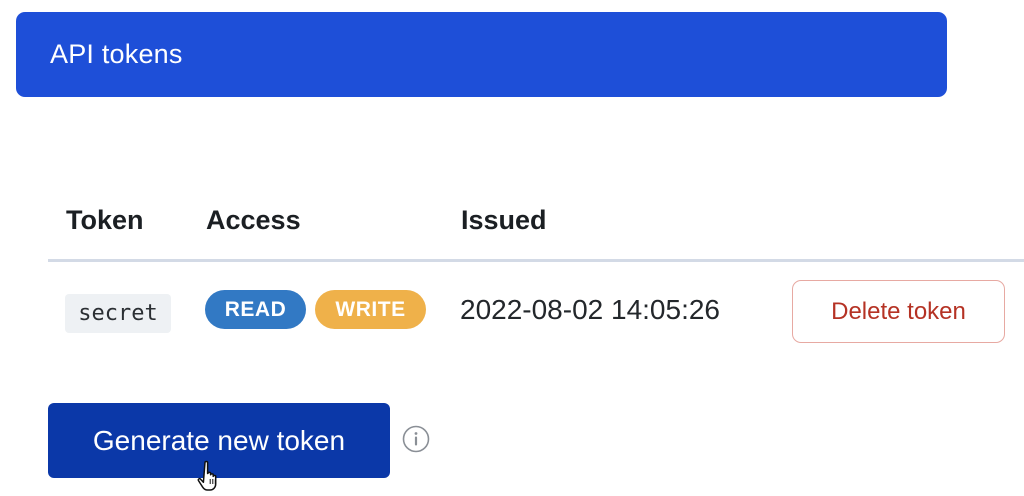  What do you see at coordinates (253, 220) in the screenshot?
I see `column-header-access: Access` at bounding box center [253, 220].